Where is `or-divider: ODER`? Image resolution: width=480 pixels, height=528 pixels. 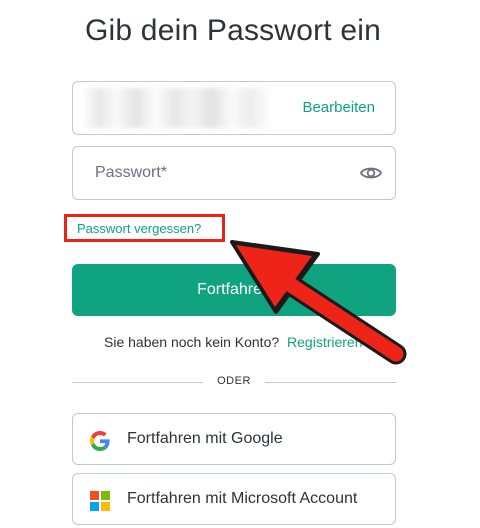 or-divider: ODER is located at coordinates (234, 382).